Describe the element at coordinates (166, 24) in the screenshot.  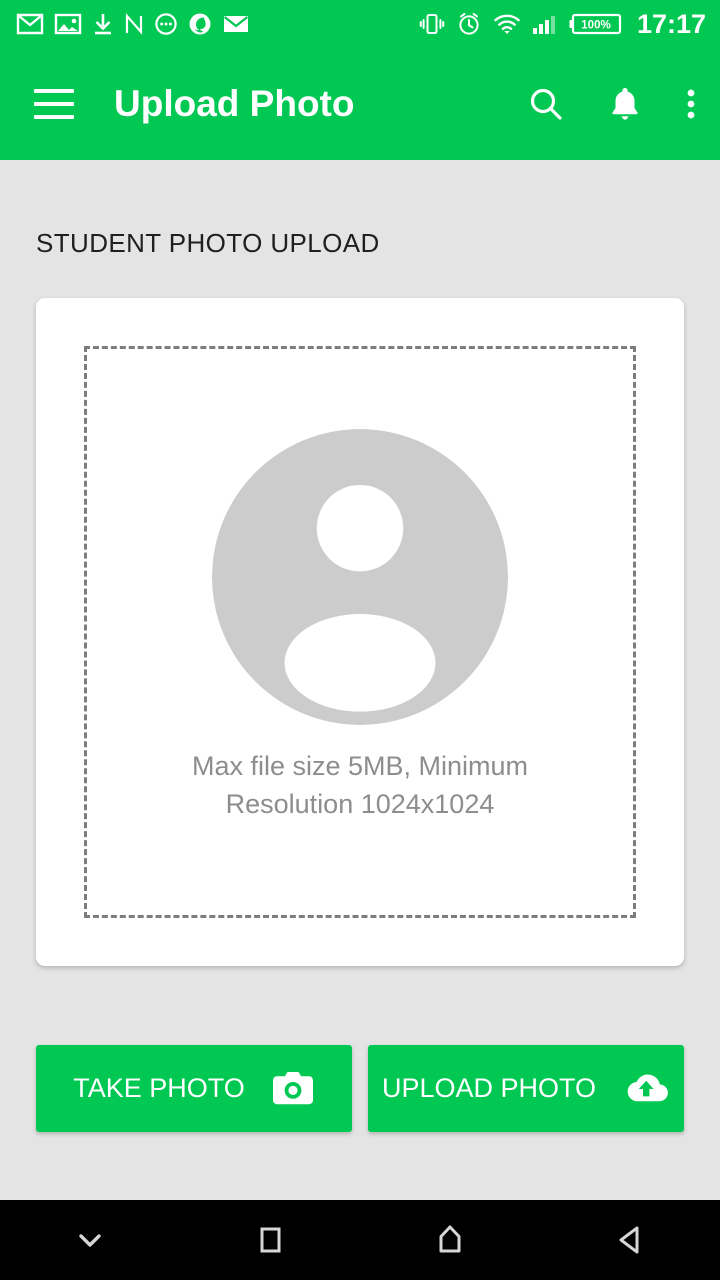
I see `chat-bubble-icon` at that location.